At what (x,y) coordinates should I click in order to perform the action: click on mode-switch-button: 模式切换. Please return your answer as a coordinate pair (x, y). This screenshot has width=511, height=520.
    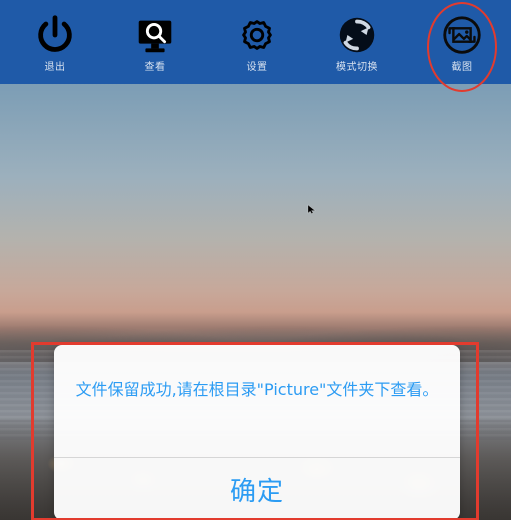
    Looking at the image, I should click on (357, 43).